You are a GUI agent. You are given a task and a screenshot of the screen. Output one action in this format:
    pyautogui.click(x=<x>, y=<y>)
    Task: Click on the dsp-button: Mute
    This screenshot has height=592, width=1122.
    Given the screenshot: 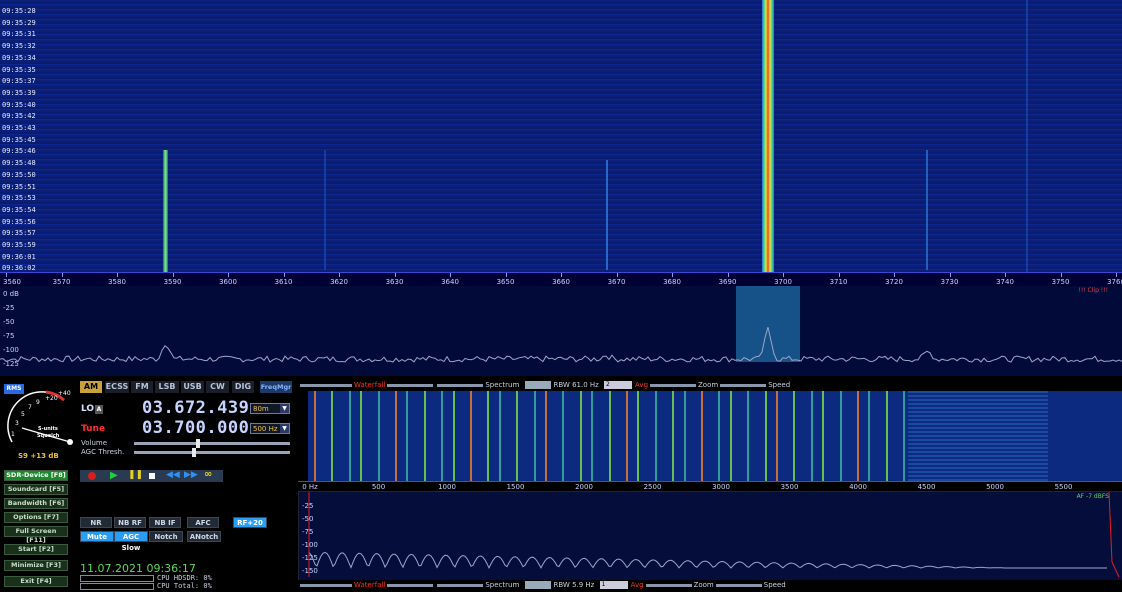 What is the action you would take?
    pyautogui.click(x=97, y=536)
    